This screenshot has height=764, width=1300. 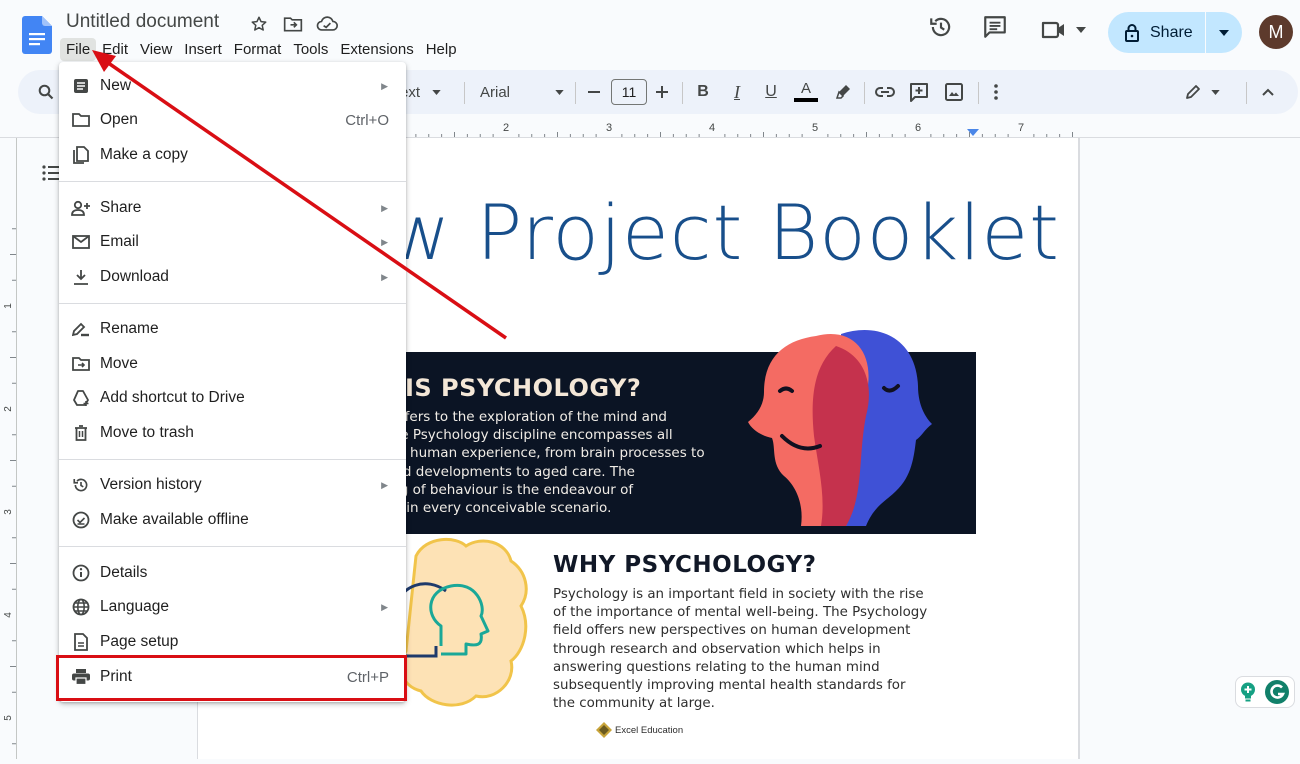 I want to click on menu-insert: Insert, so click(x=203, y=49).